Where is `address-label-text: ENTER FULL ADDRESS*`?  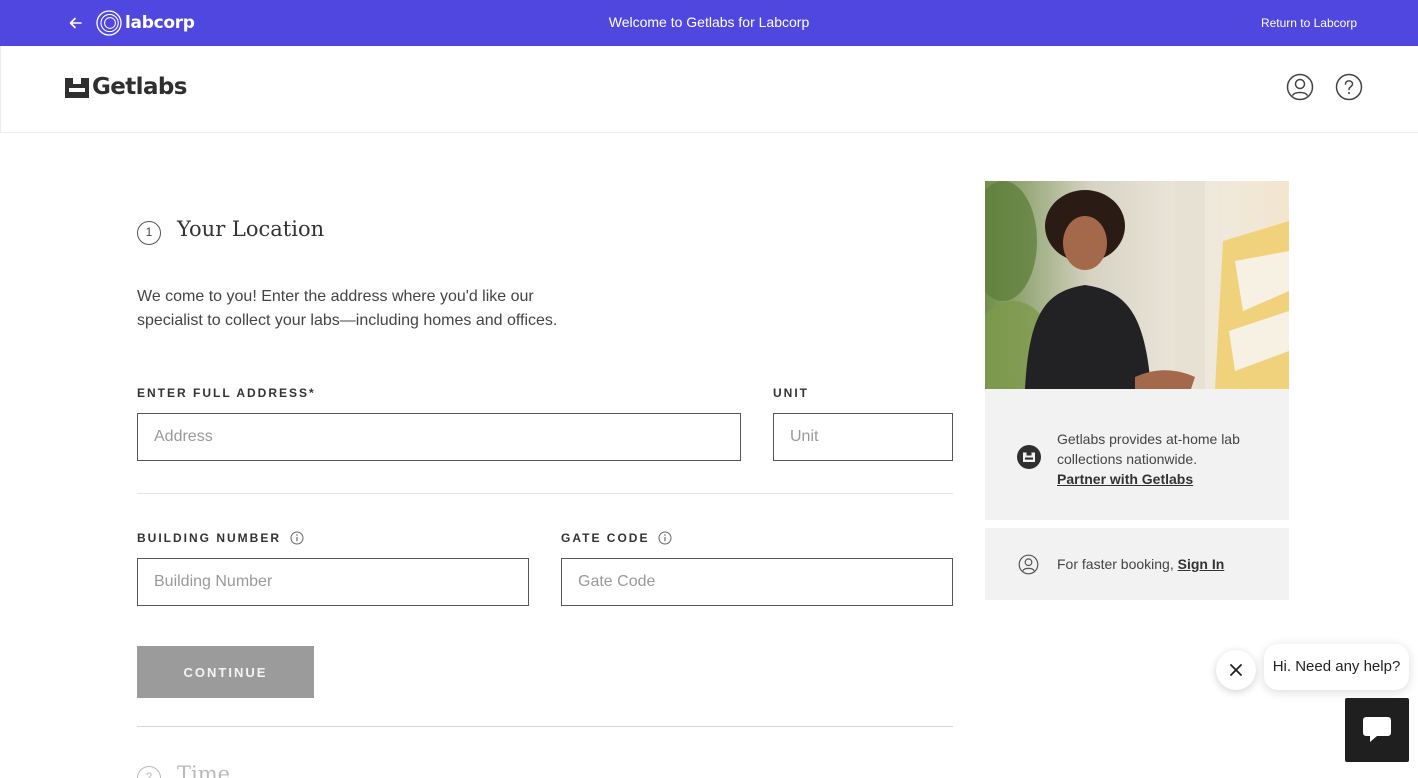 address-label-text: ENTER FULL ADDRESS* is located at coordinates (226, 393).